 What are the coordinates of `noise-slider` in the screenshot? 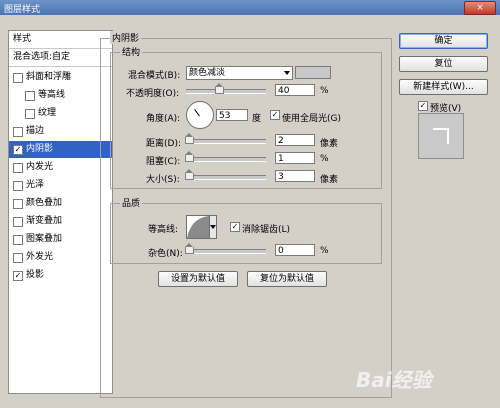 It's located at (225, 248).